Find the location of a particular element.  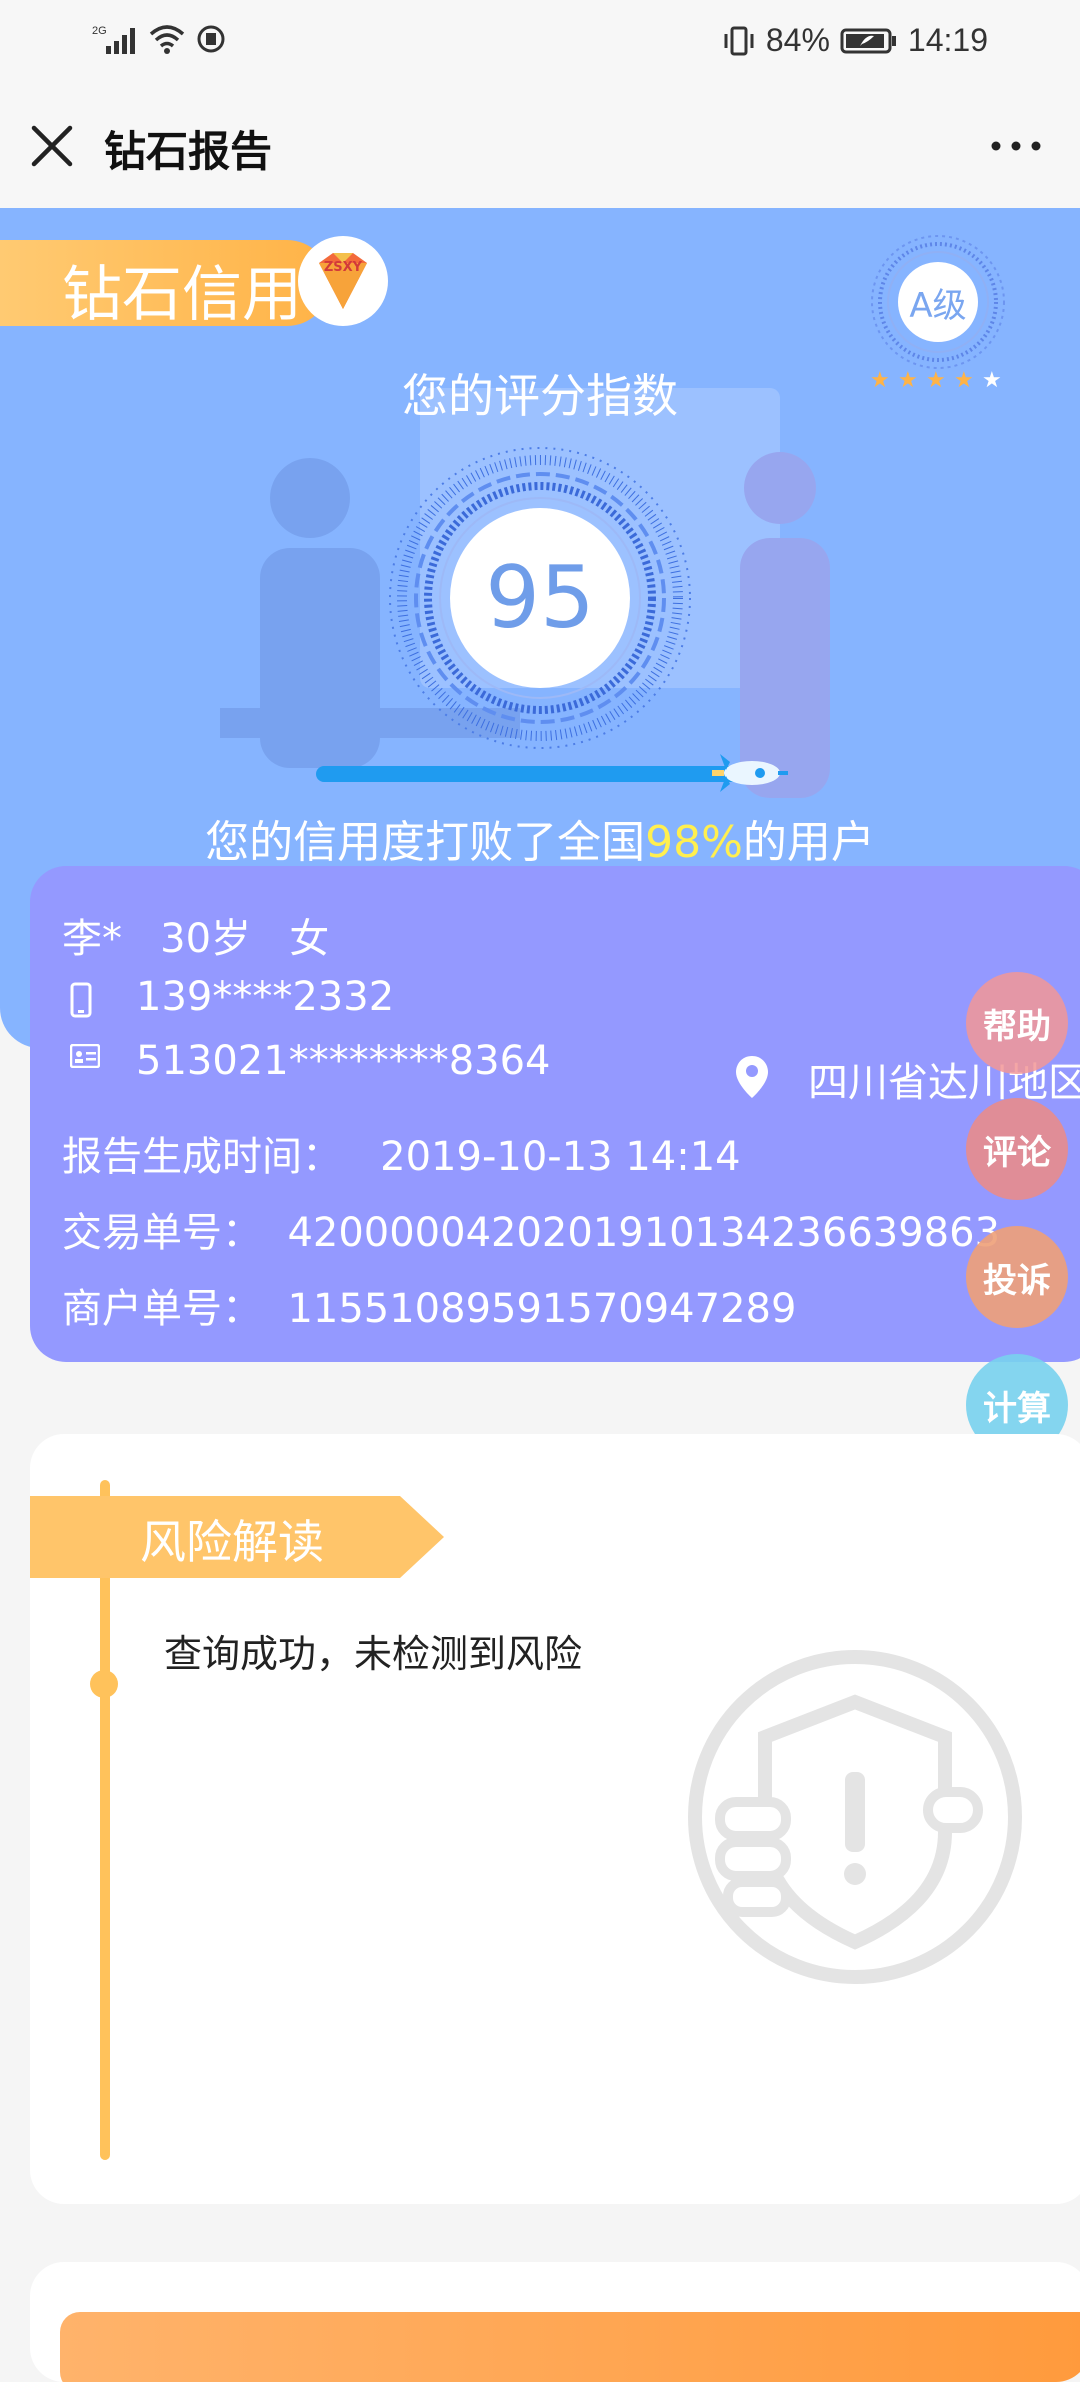

rocket-icon is located at coordinates (750, 773).